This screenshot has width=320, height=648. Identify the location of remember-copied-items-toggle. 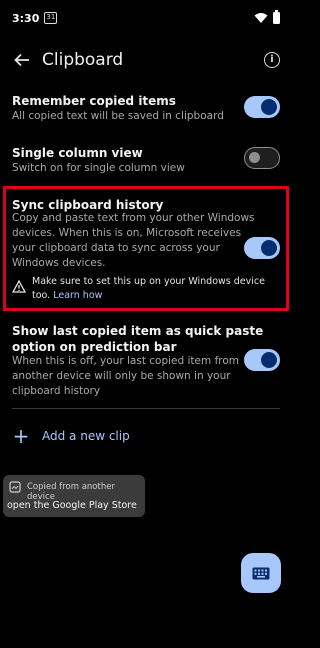
(262, 107).